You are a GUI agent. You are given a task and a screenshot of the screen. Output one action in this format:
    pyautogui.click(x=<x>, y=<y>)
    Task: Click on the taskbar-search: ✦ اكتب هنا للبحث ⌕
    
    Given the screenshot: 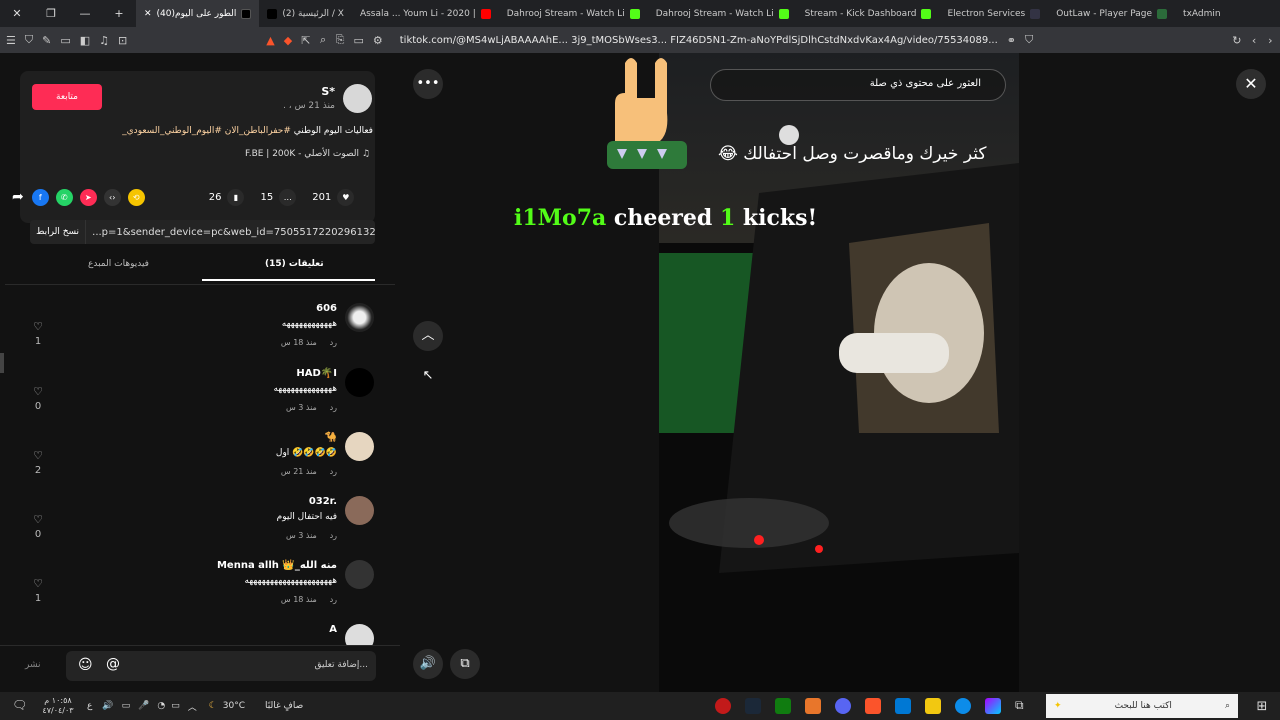 What is the action you would take?
    pyautogui.click(x=1142, y=706)
    